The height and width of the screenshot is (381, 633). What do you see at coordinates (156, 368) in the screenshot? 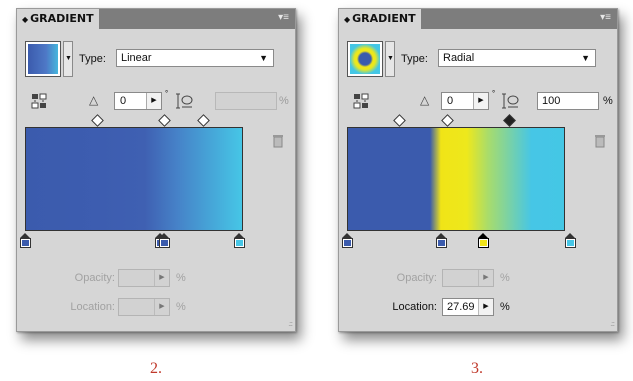
I see `figure-caption: 2.` at bounding box center [156, 368].